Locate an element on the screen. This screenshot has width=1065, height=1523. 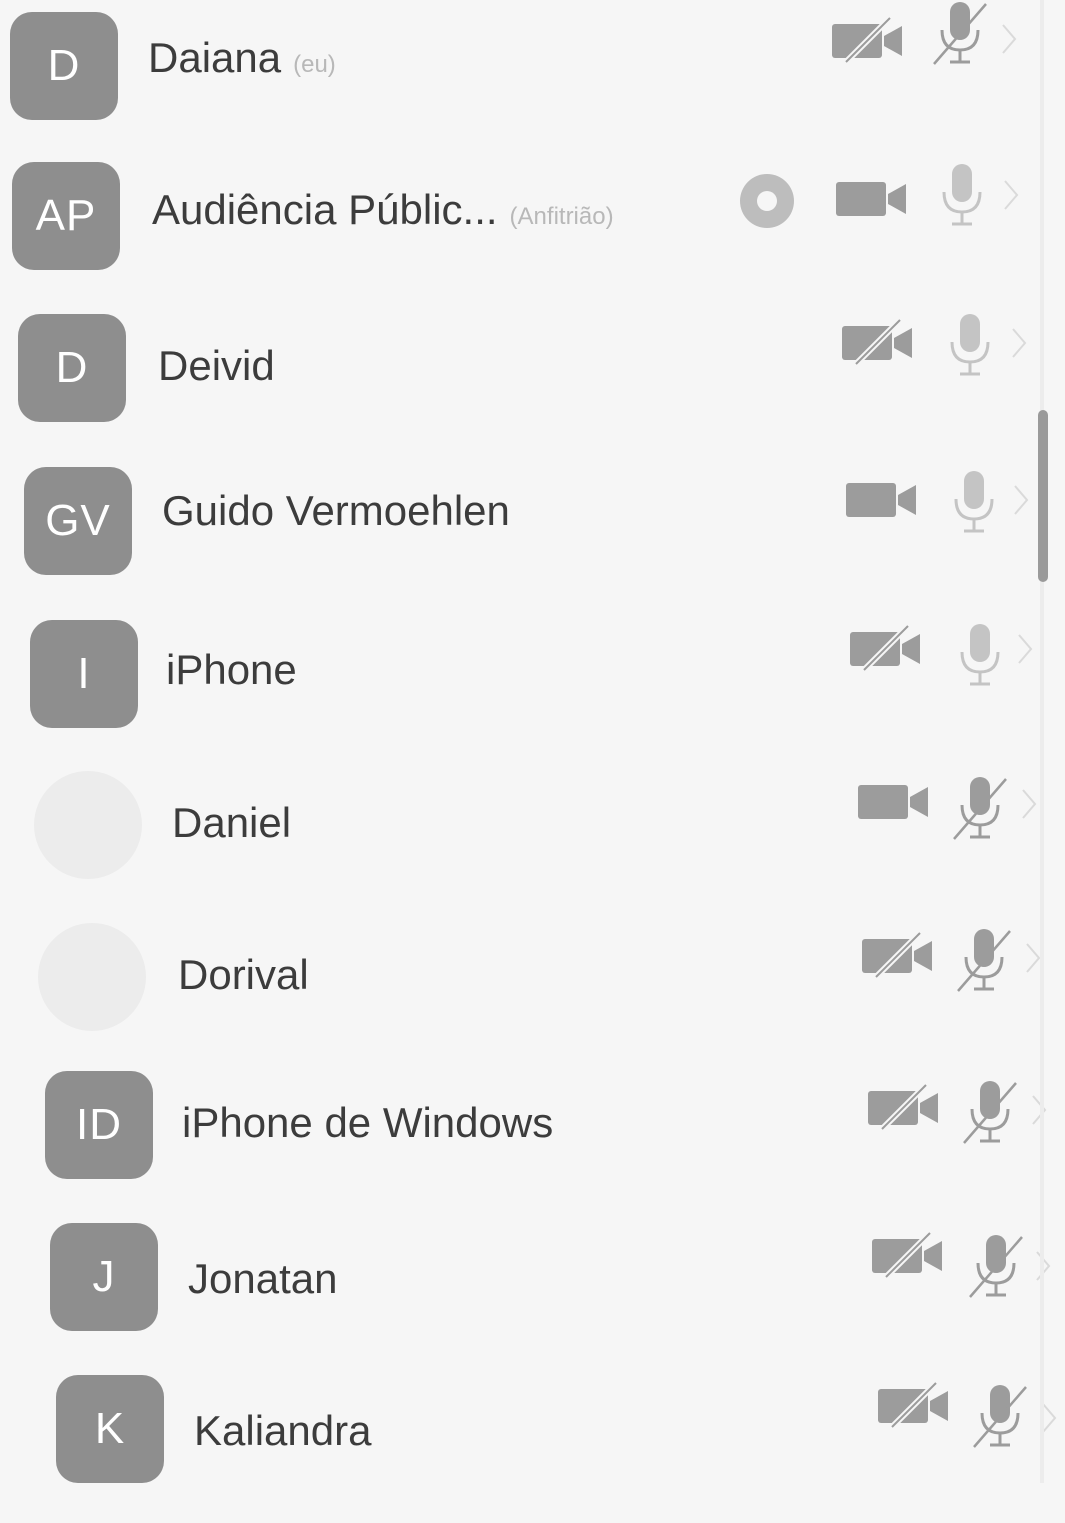
scrollbar-thumb is located at coordinates (1043, 496).